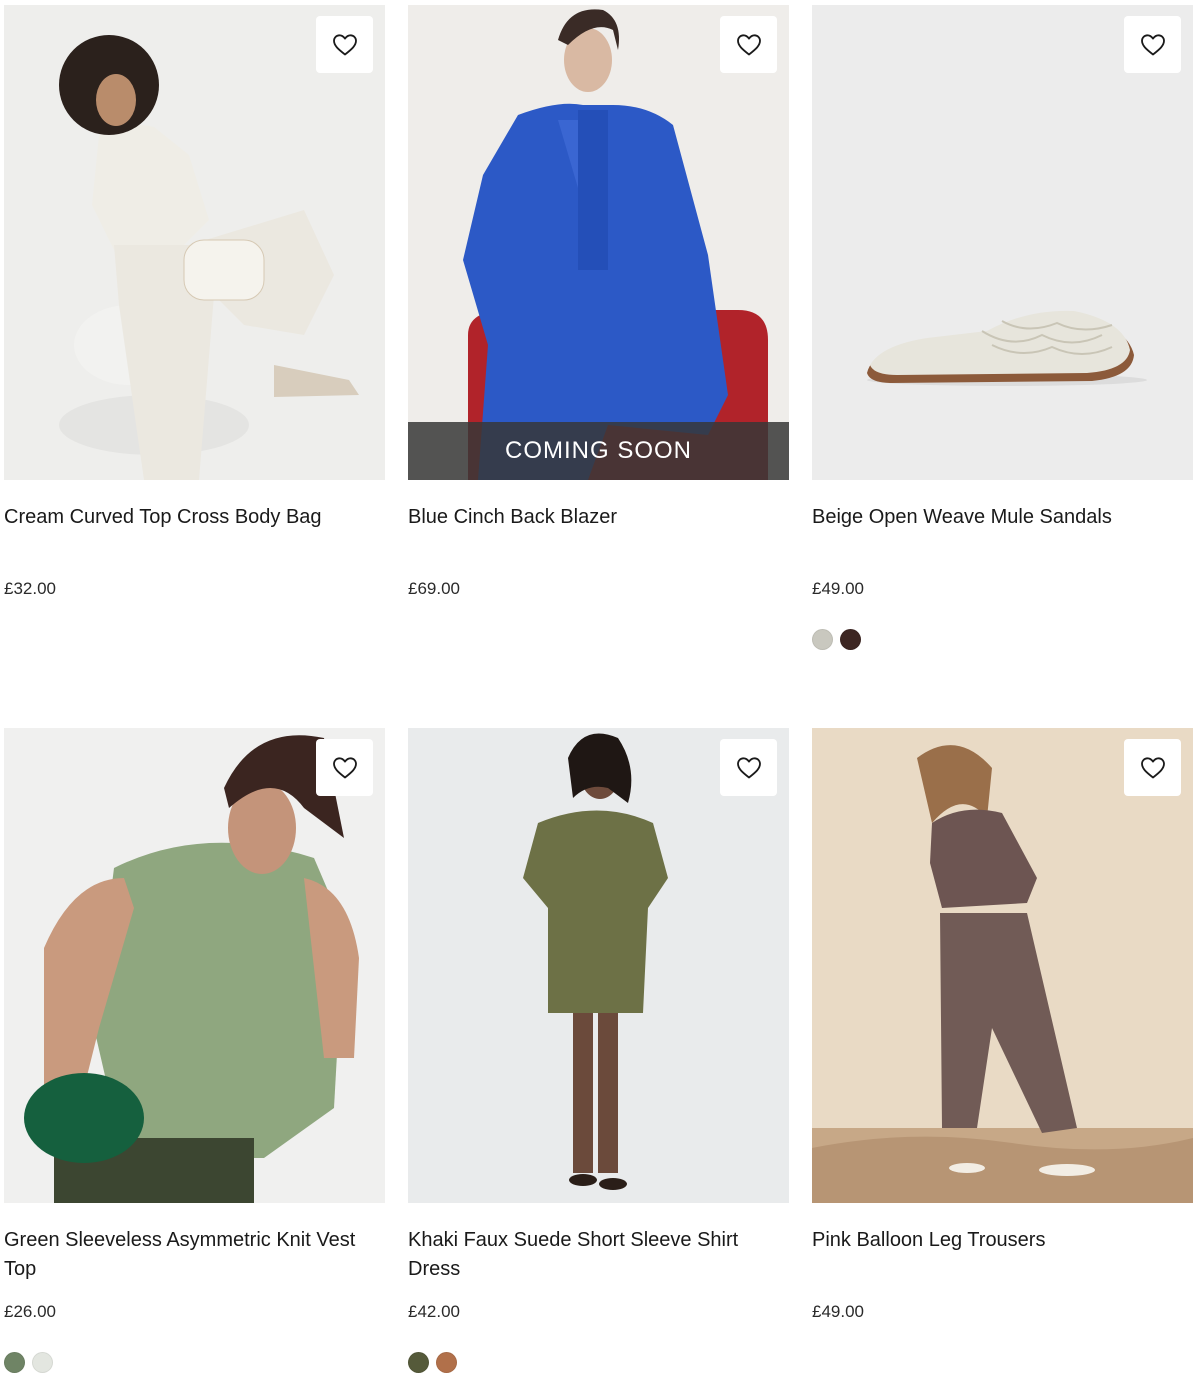 The height and width of the screenshot is (1378, 1200). What do you see at coordinates (593, 517) in the screenshot?
I see `product-title: Blue Cinch Back Blazer` at bounding box center [593, 517].